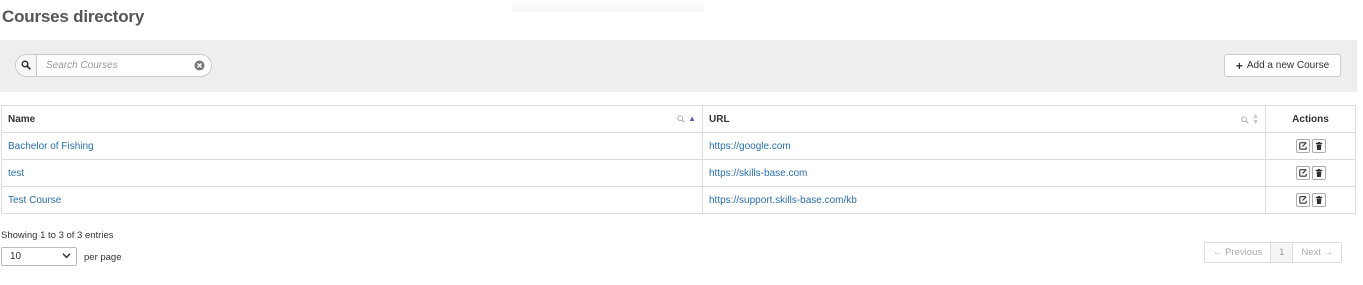  What do you see at coordinates (34, 200) in the screenshot?
I see `course-name-link: Test Course` at bounding box center [34, 200].